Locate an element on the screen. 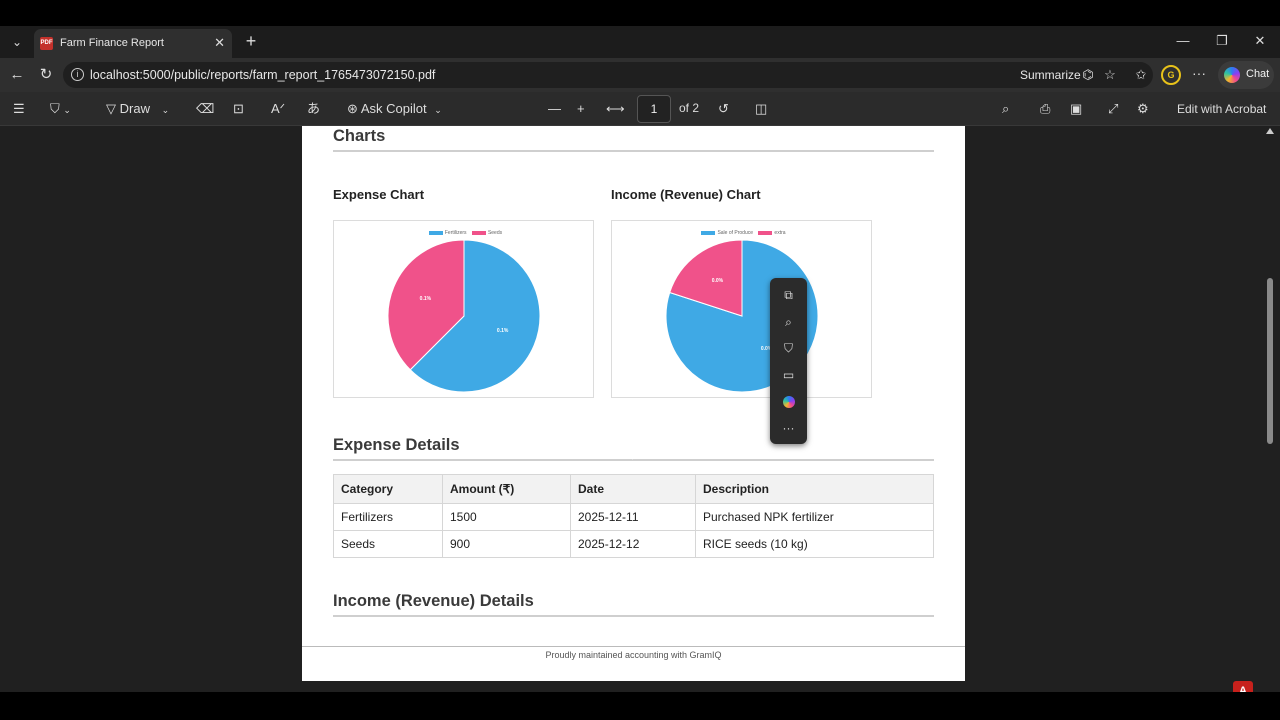 This screenshot has height=720, width=1280. page-view-icon: ◫ is located at coordinates (761, 109).